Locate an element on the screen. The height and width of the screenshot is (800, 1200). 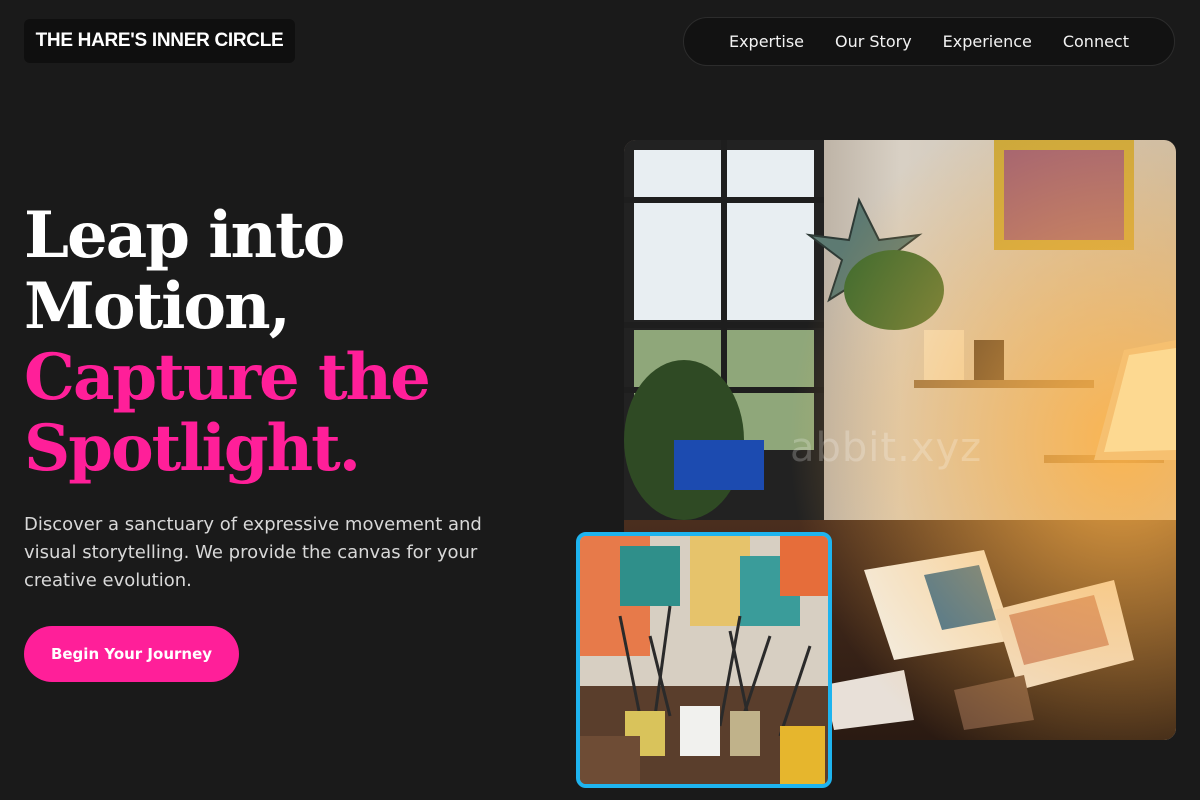
nav-link-expertise: Expertise is located at coordinates (766, 41).